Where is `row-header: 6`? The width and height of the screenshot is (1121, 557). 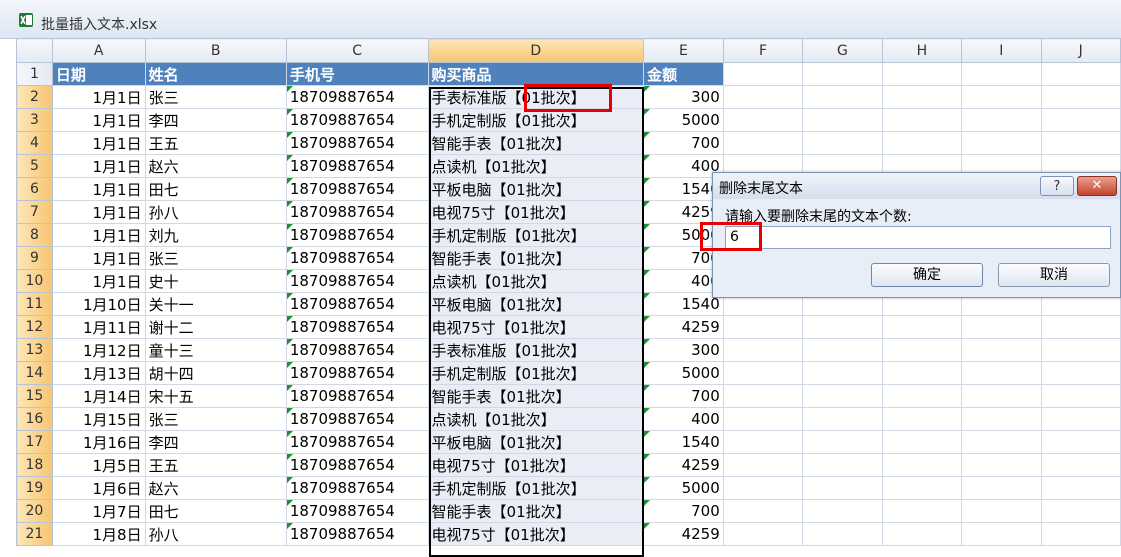 row-header: 6 is located at coordinates (34, 189).